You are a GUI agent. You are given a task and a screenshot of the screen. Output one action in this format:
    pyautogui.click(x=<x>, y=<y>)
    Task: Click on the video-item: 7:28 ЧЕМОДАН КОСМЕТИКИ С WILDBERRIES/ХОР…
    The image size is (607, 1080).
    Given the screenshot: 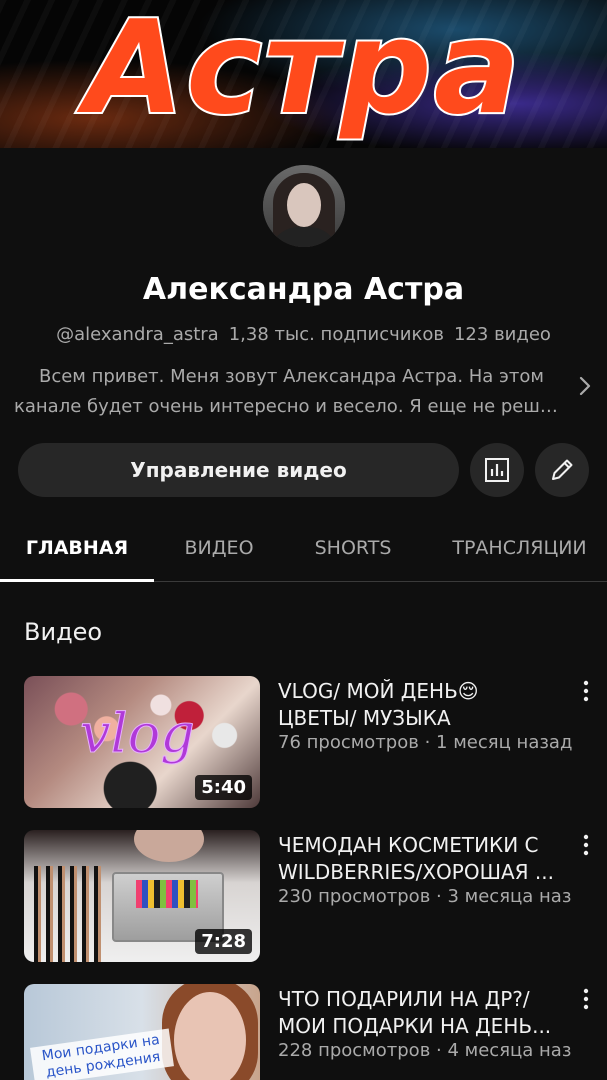 What is the action you would take?
    pyautogui.click(x=303, y=897)
    